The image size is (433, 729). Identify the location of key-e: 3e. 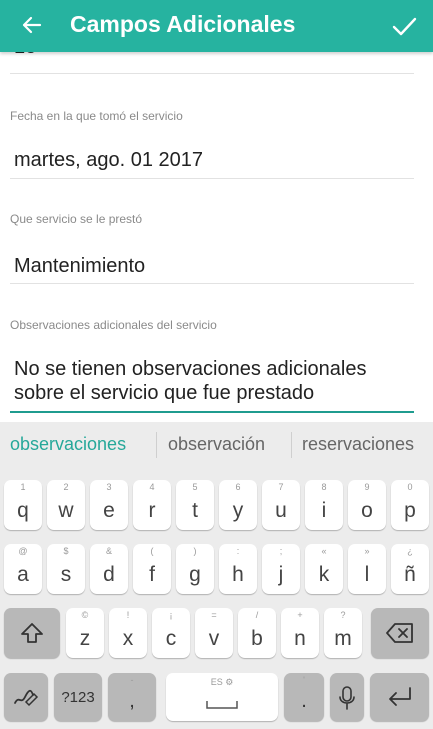
(109, 505).